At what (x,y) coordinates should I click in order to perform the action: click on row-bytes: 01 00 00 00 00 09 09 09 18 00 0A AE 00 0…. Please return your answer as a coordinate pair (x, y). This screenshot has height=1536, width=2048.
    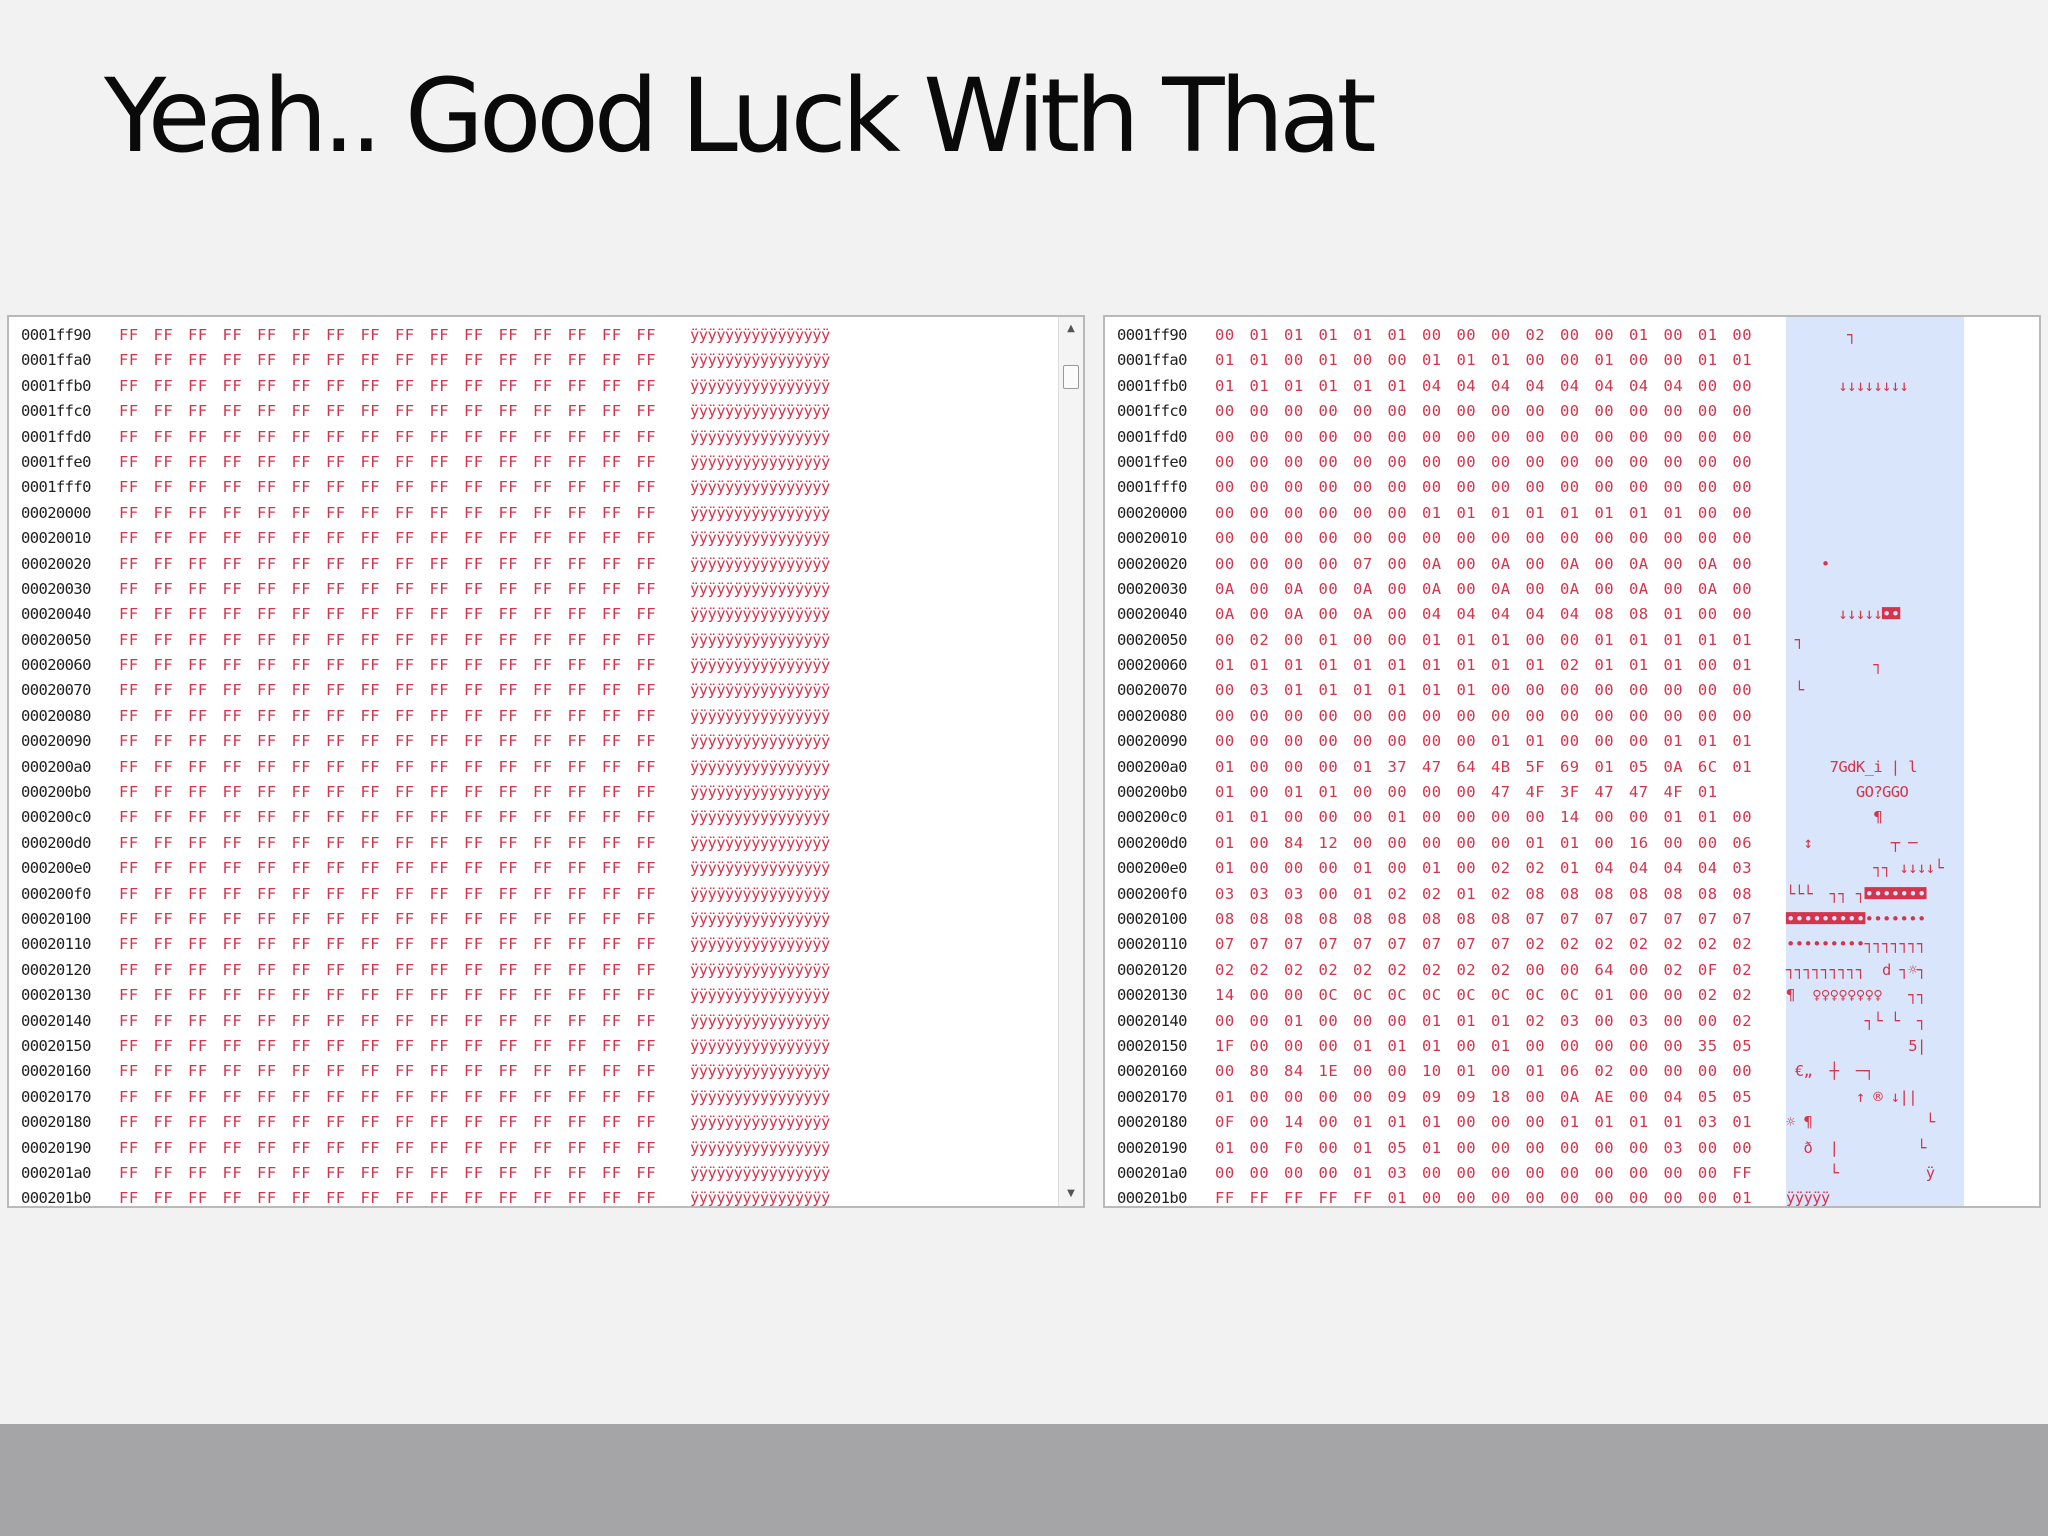
    Looking at the image, I should click on (1483, 1097).